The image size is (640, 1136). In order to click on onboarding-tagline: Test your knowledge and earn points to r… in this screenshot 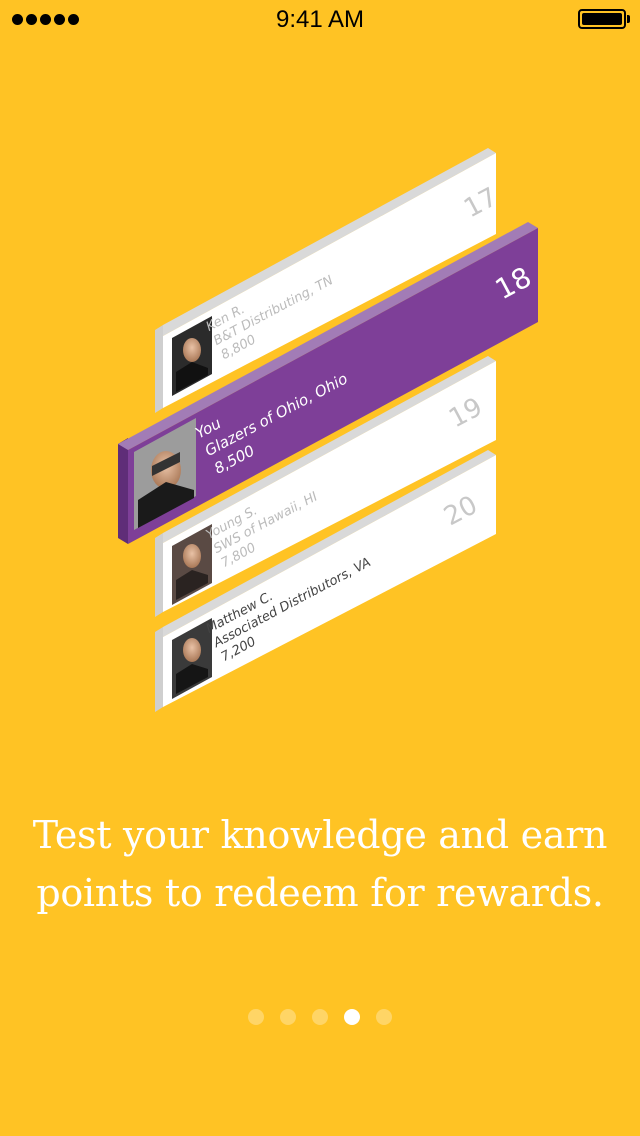, I will do `click(320, 864)`.